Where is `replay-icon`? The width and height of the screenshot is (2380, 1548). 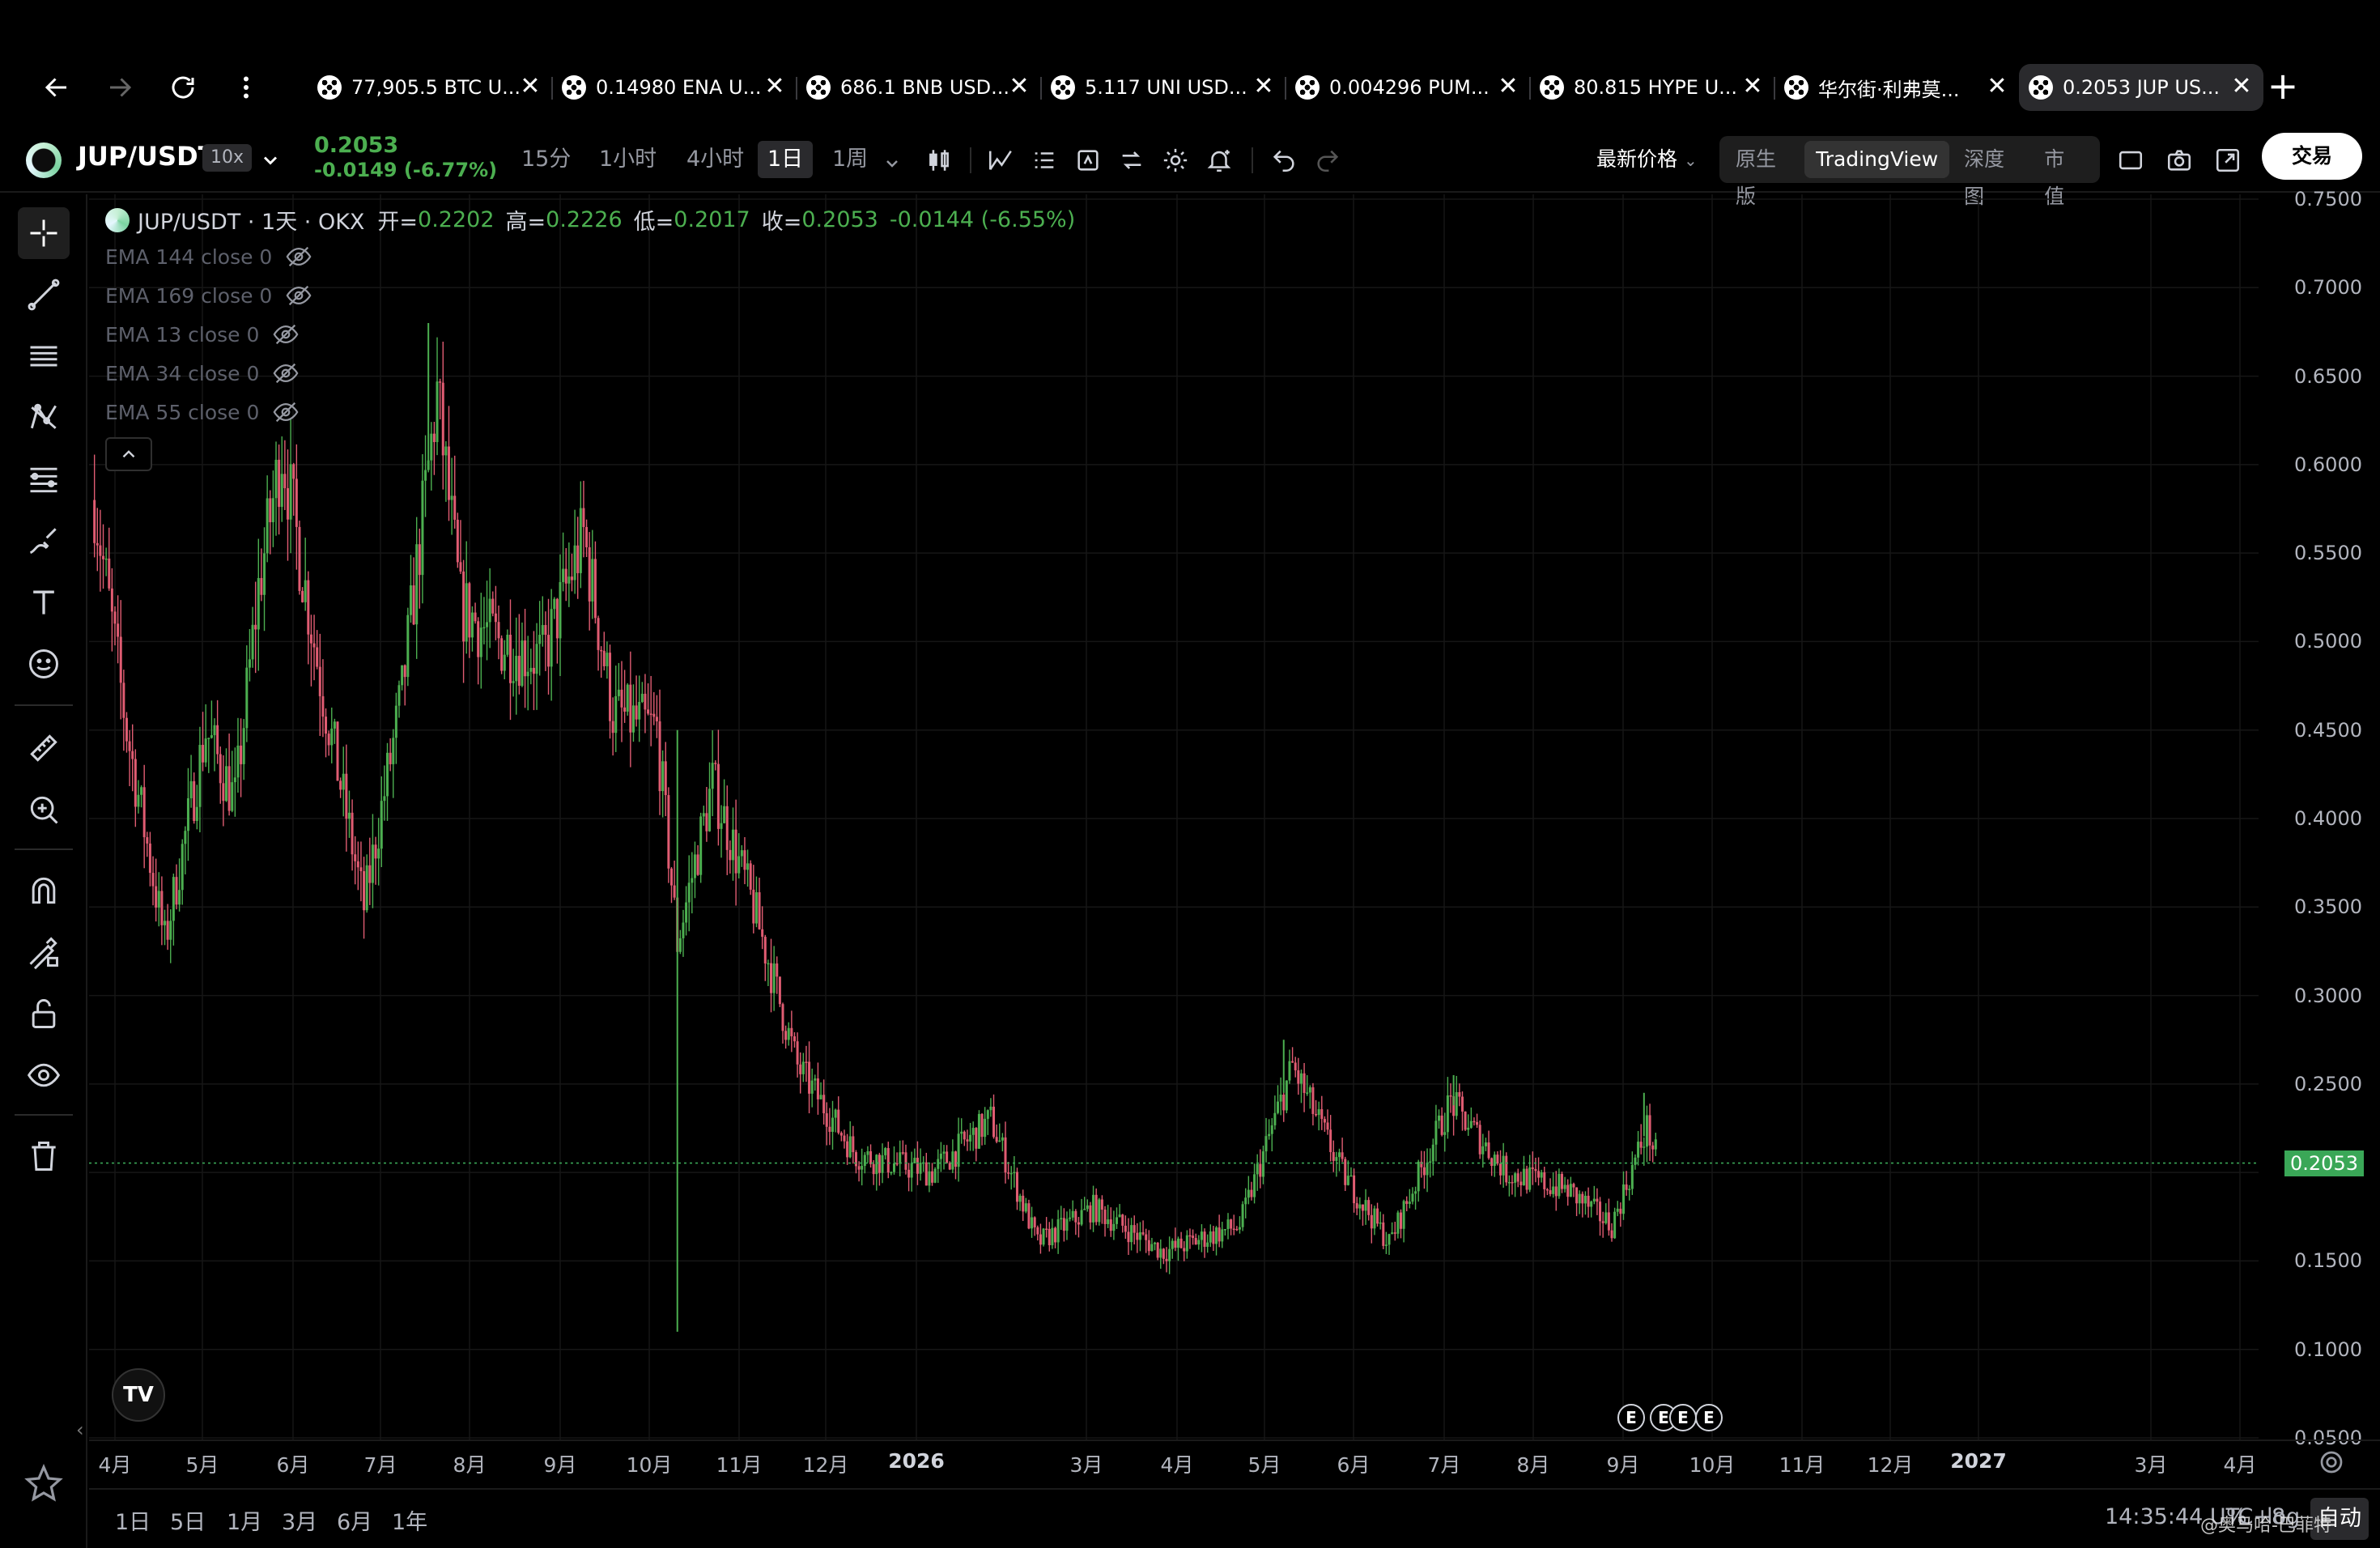
replay-icon is located at coordinates (1088, 160).